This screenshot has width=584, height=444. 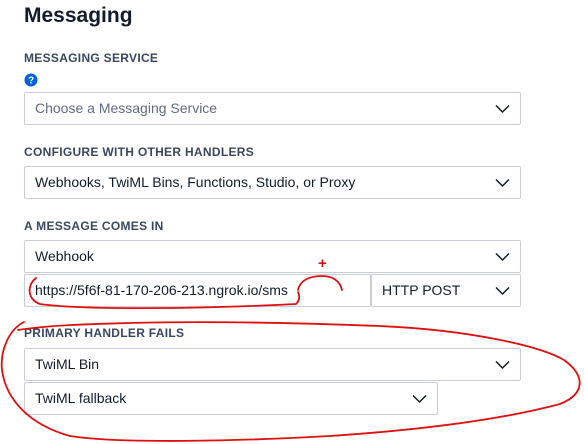 I want to click on message-comes-in-label: A MESSAGE COMES IN, so click(x=94, y=226).